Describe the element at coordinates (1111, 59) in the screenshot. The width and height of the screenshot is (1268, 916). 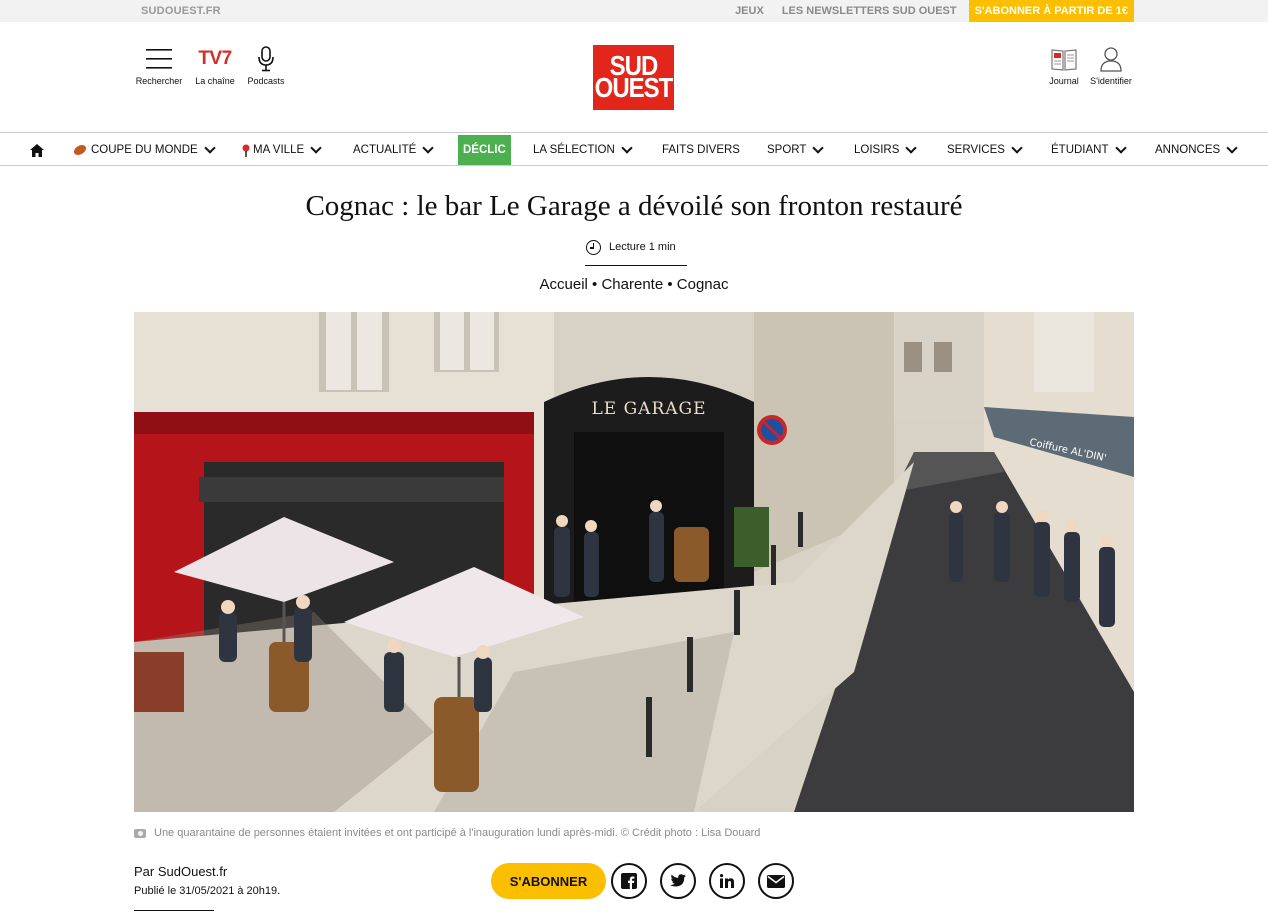
I see `user-icon` at that location.